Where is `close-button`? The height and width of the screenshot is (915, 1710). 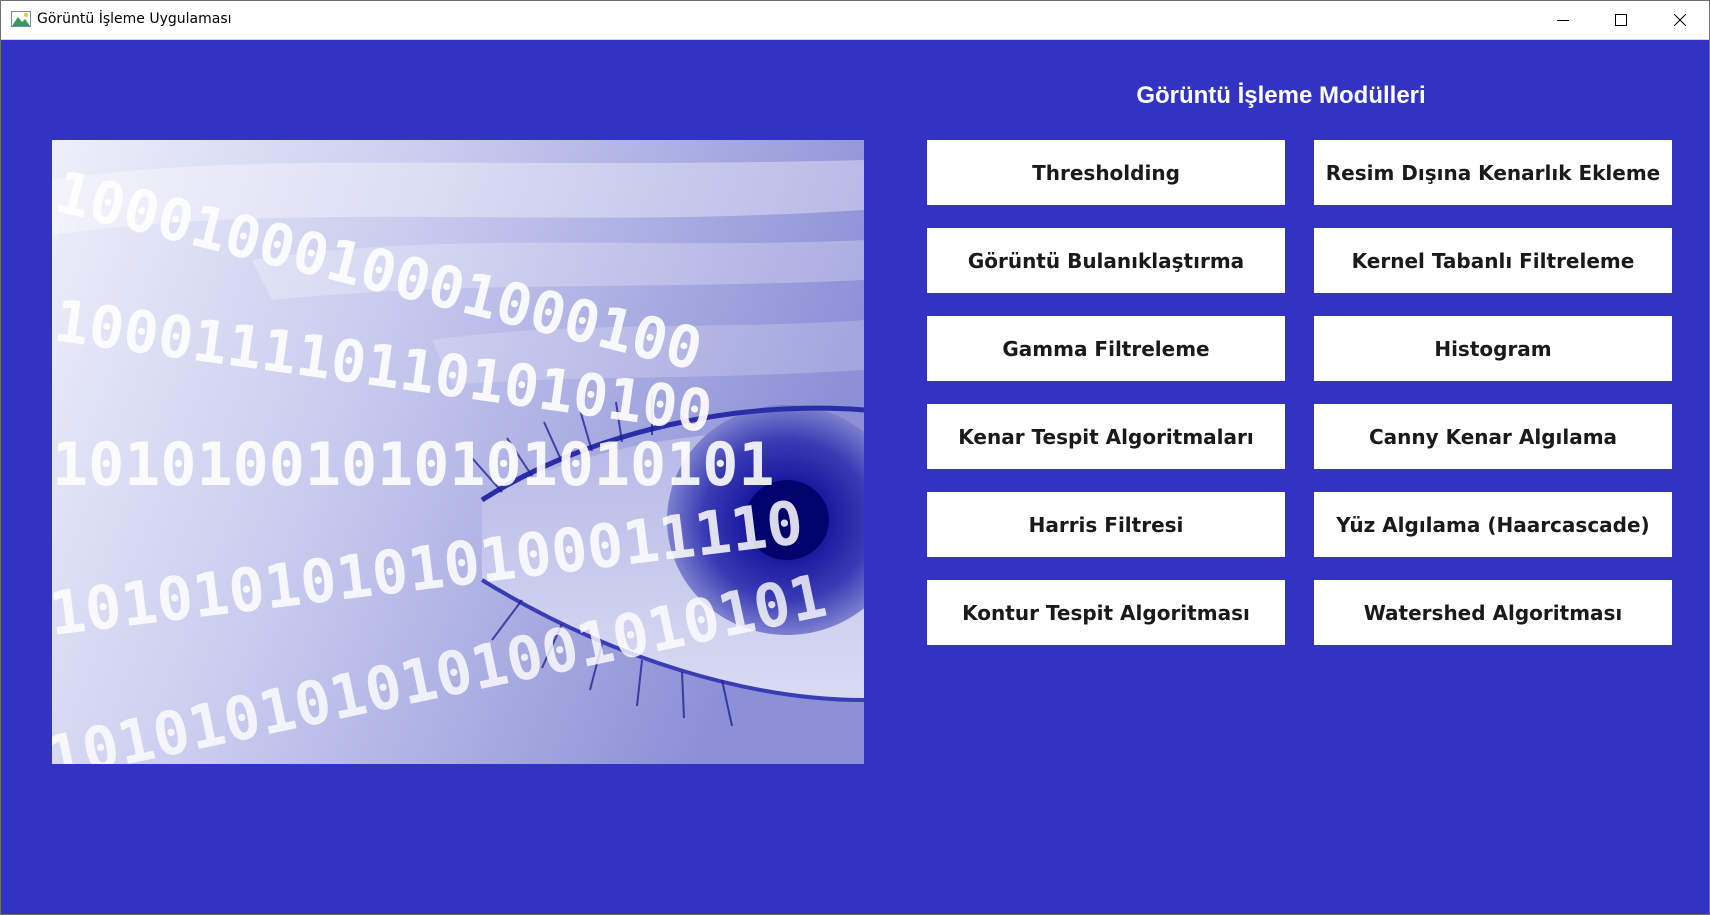 close-button is located at coordinates (1680, 20).